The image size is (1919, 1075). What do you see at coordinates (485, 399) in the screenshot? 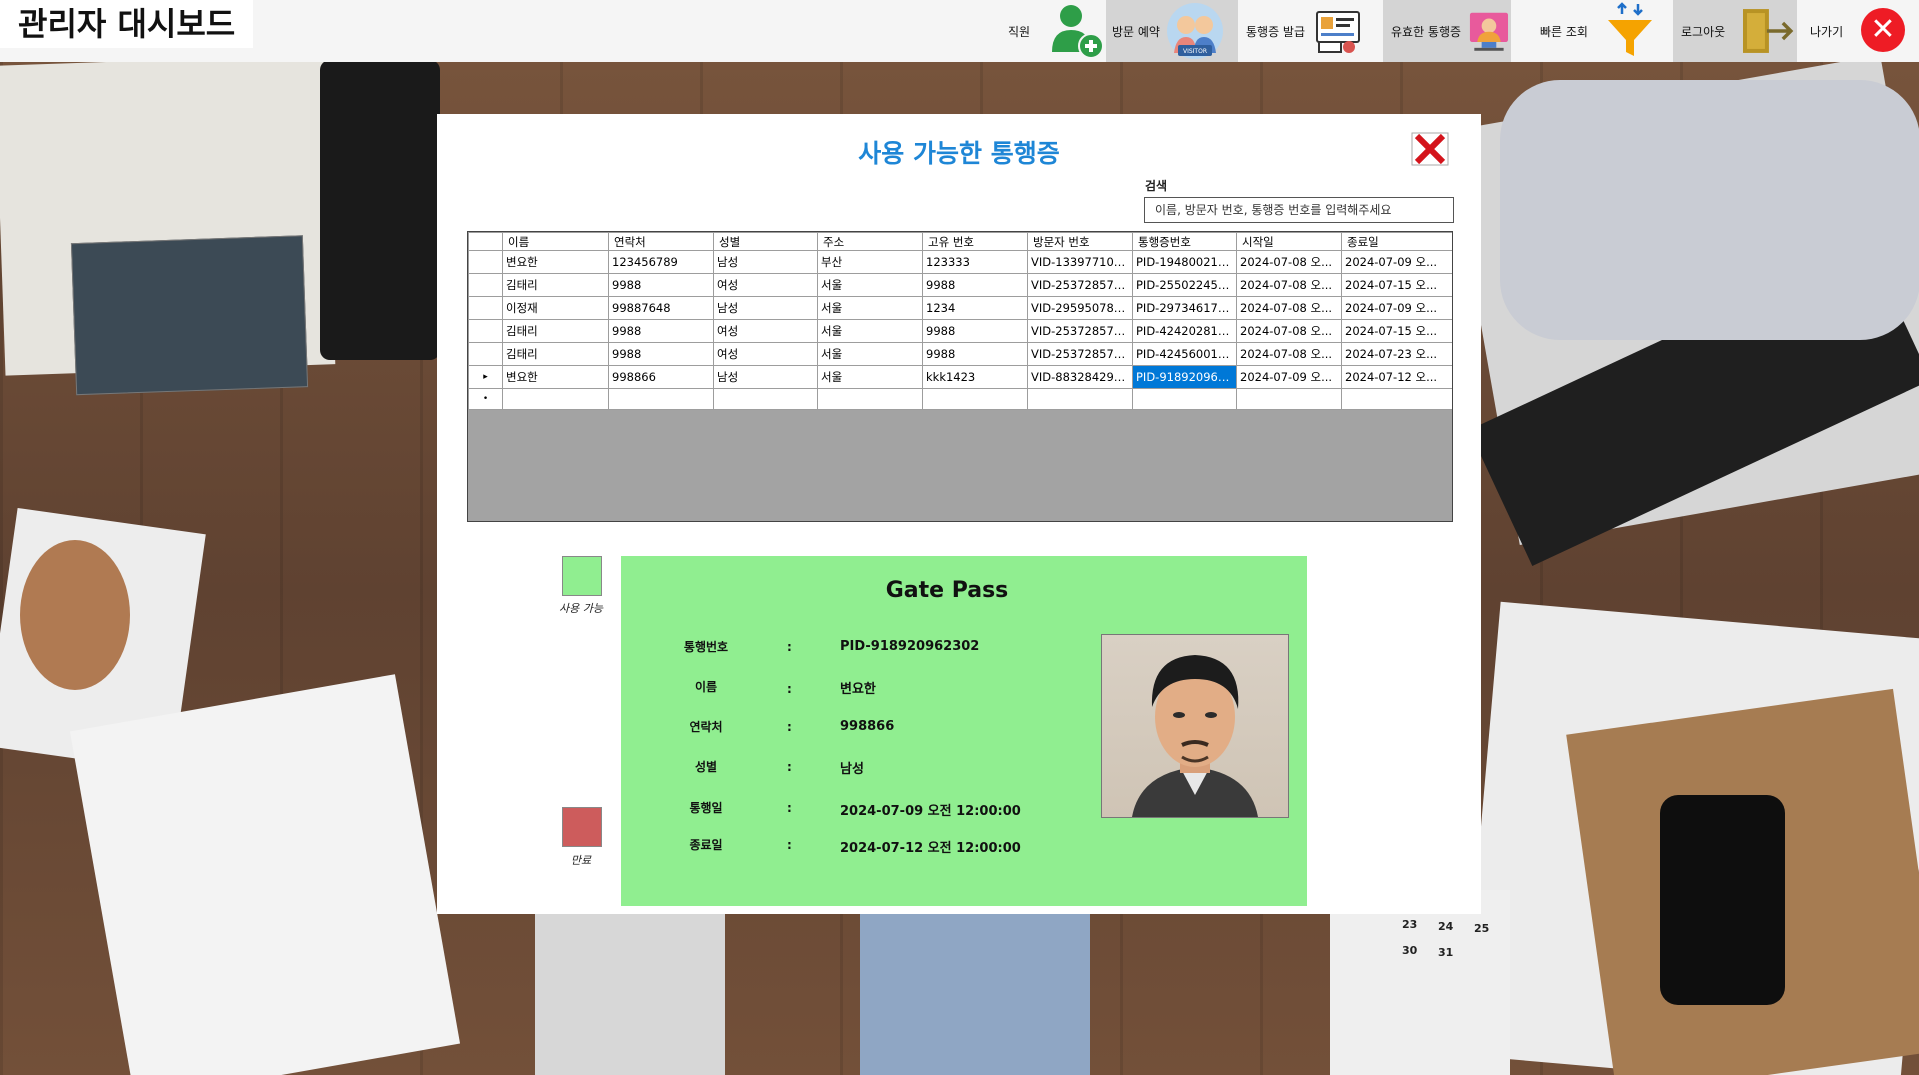
I see `new-row-marker: •` at bounding box center [485, 399].